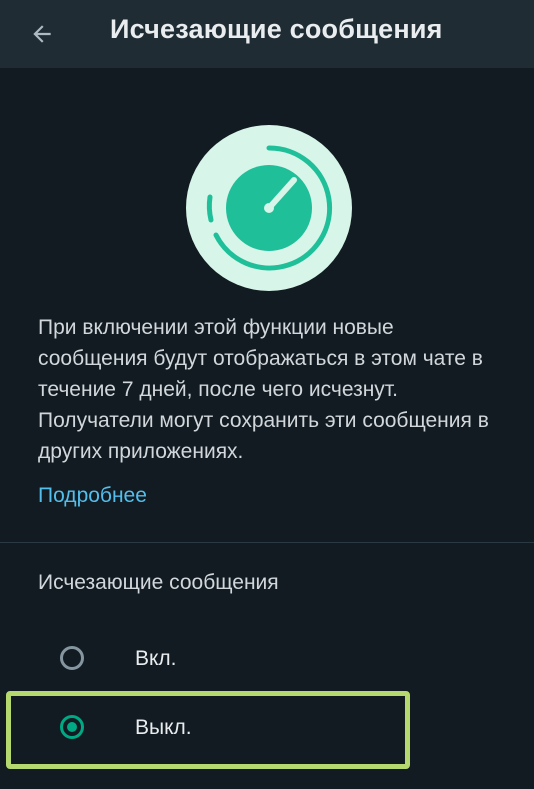  Describe the element at coordinates (210, 660) in the screenshot. I see `option-on: Вкл.` at that location.